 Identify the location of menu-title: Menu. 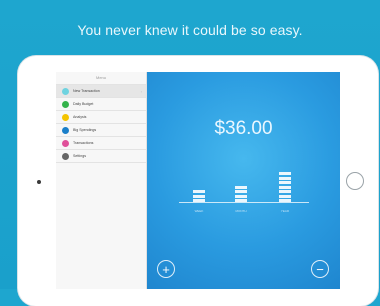
(101, 78).